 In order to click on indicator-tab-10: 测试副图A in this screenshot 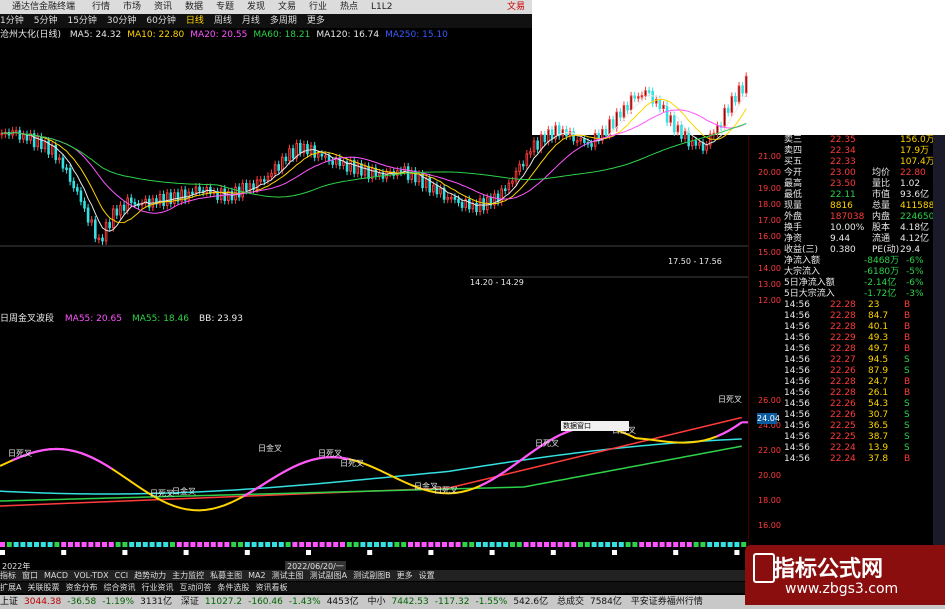, I will do `click(328, 575)`.